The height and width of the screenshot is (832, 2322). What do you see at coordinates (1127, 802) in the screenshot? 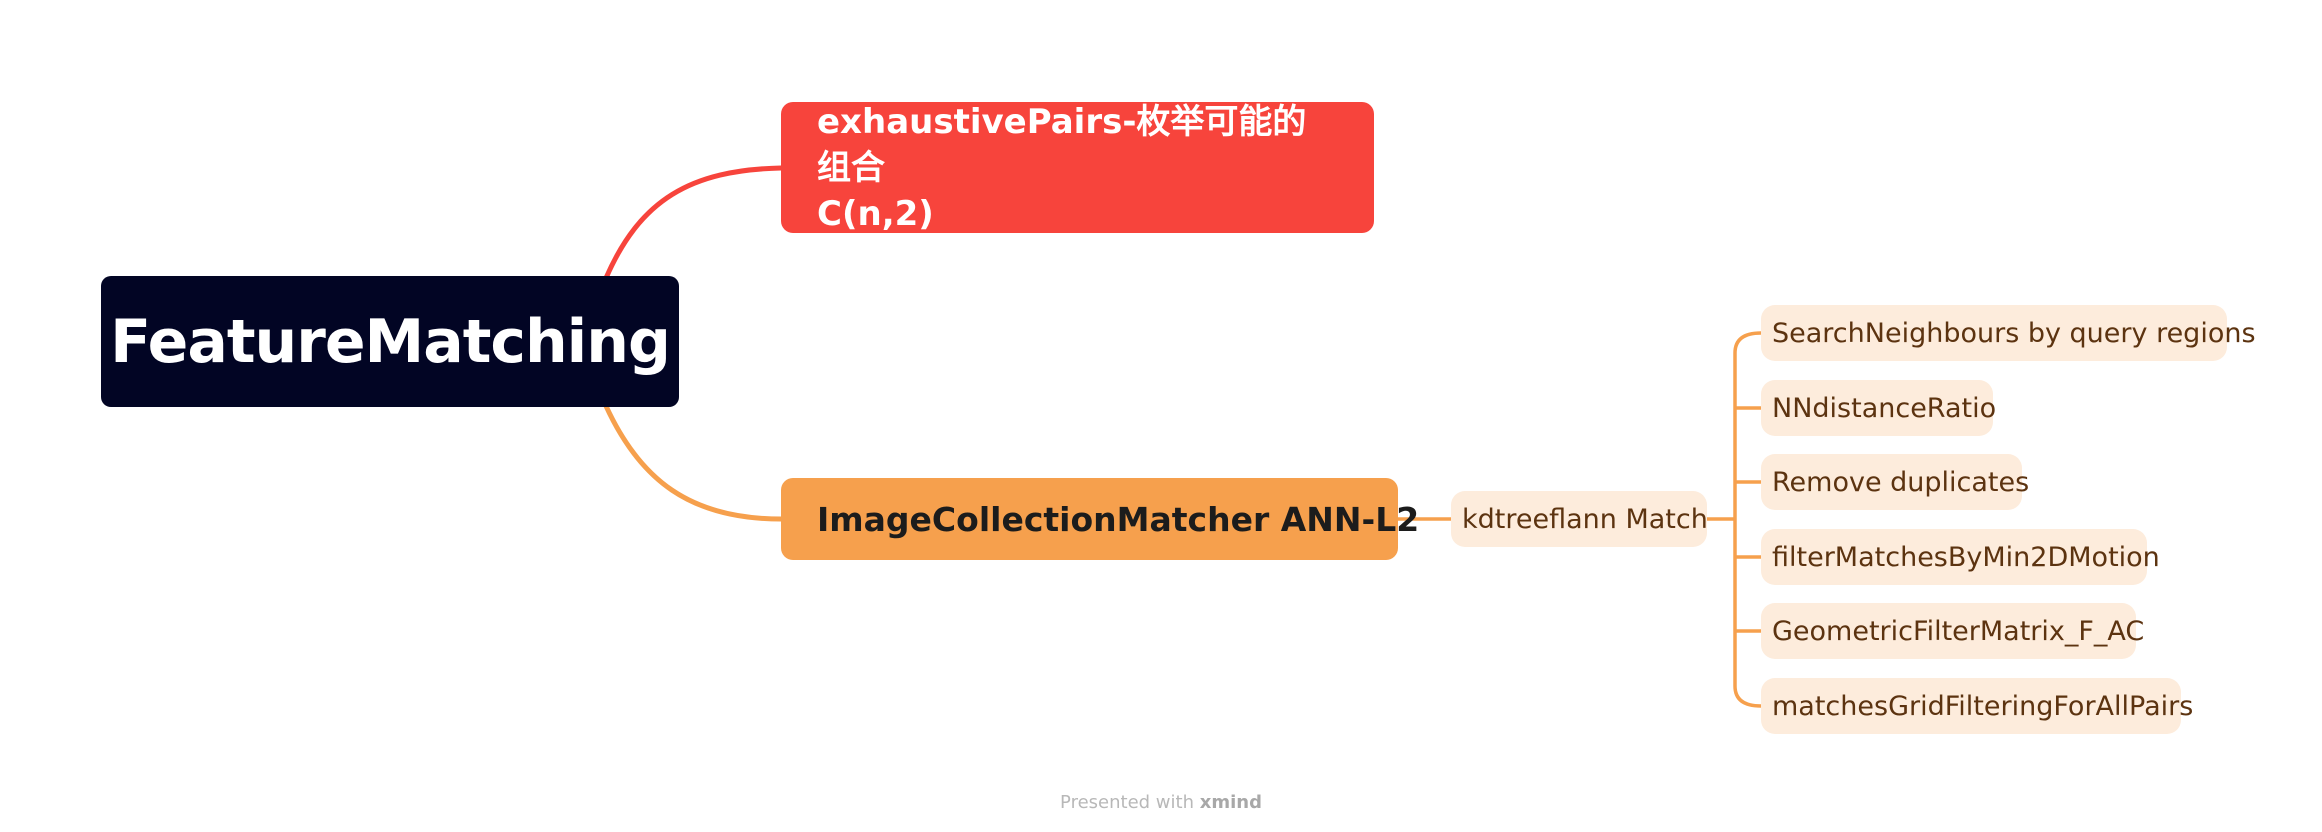
I see `footer-prefix: Presented with` at bounding box center [1127, 802].